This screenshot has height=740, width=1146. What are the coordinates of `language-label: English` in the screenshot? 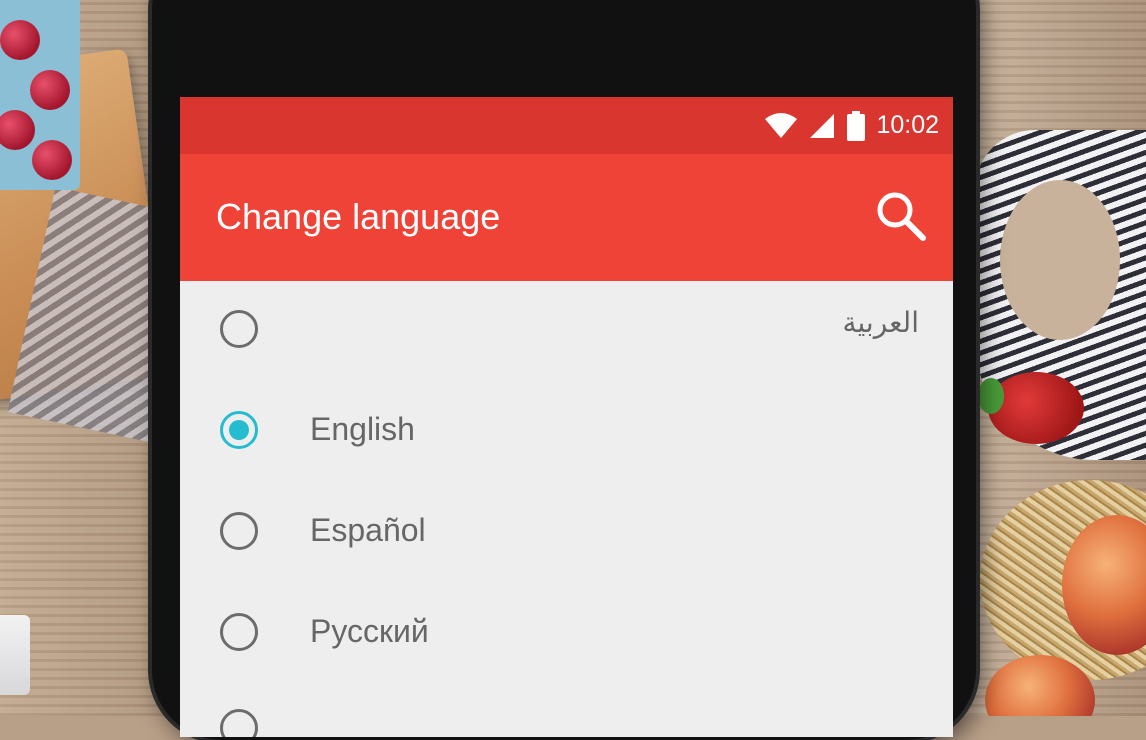 It's located at (362, 429).